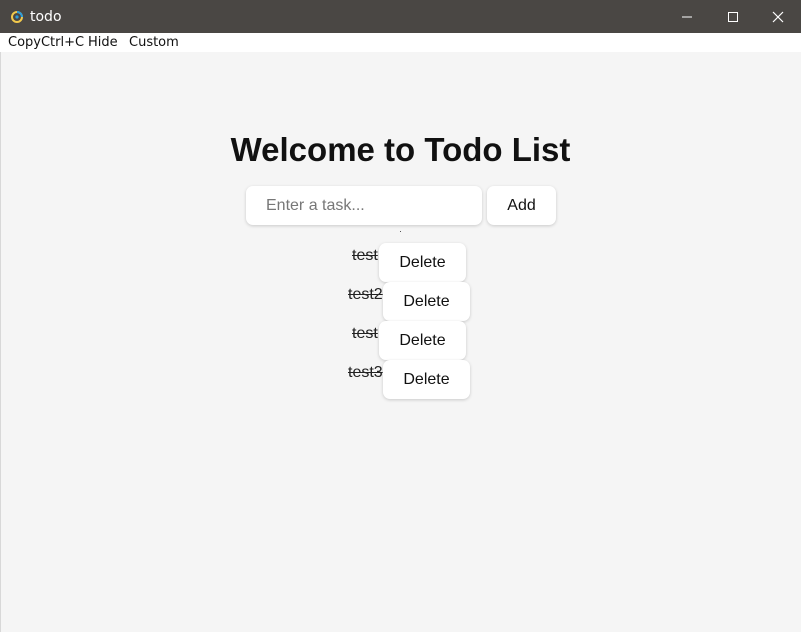 The width and height of the screenshot is (801, 632). I want to click on minimize-icon, so click(687, 16).